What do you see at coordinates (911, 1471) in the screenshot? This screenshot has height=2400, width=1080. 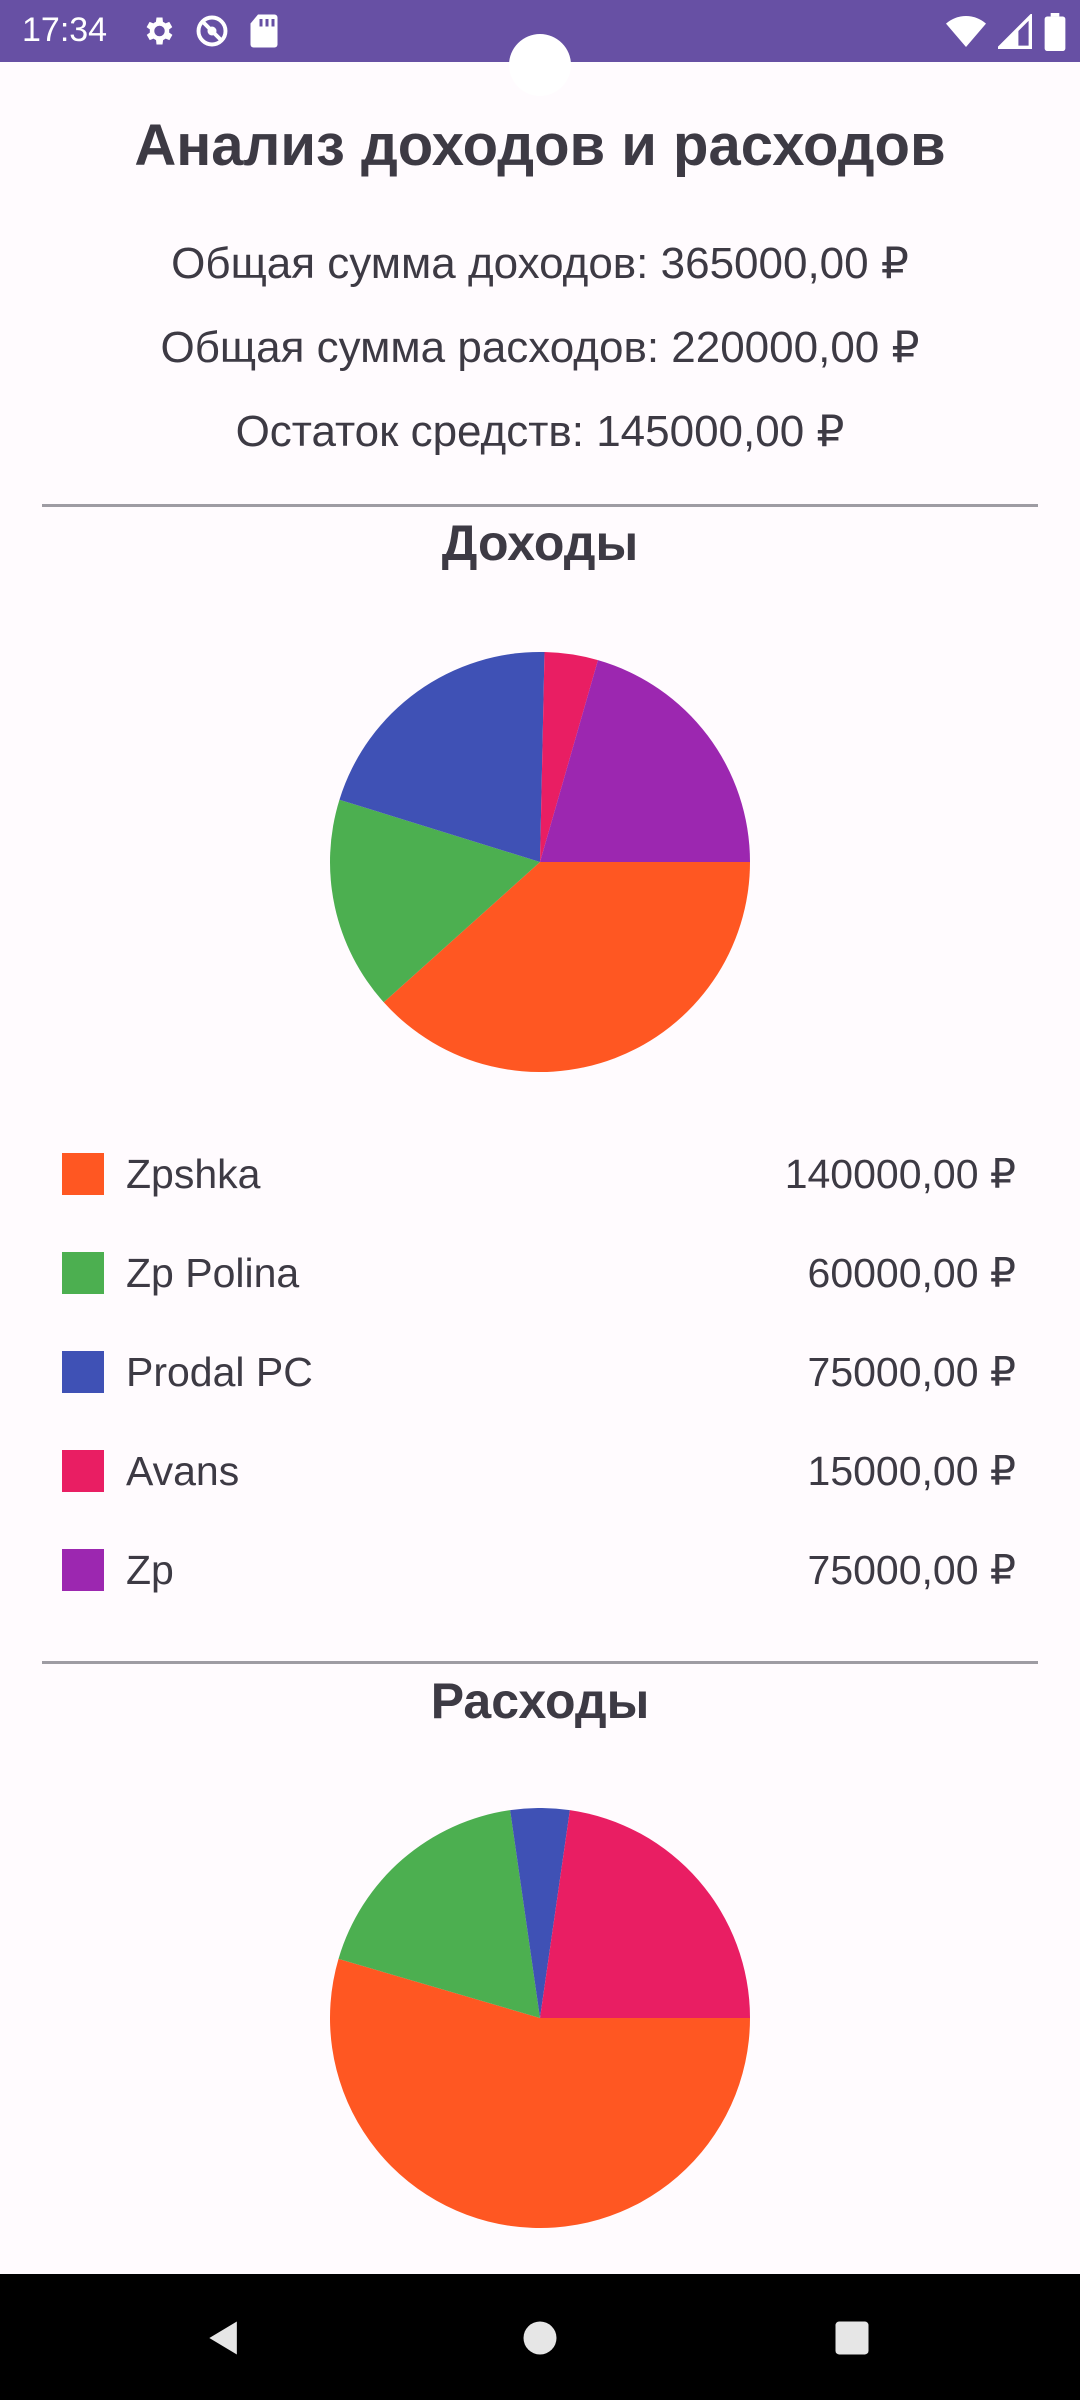 I see `legend-amount: 15000,00 ₽` at bounding box center [911, 1471].